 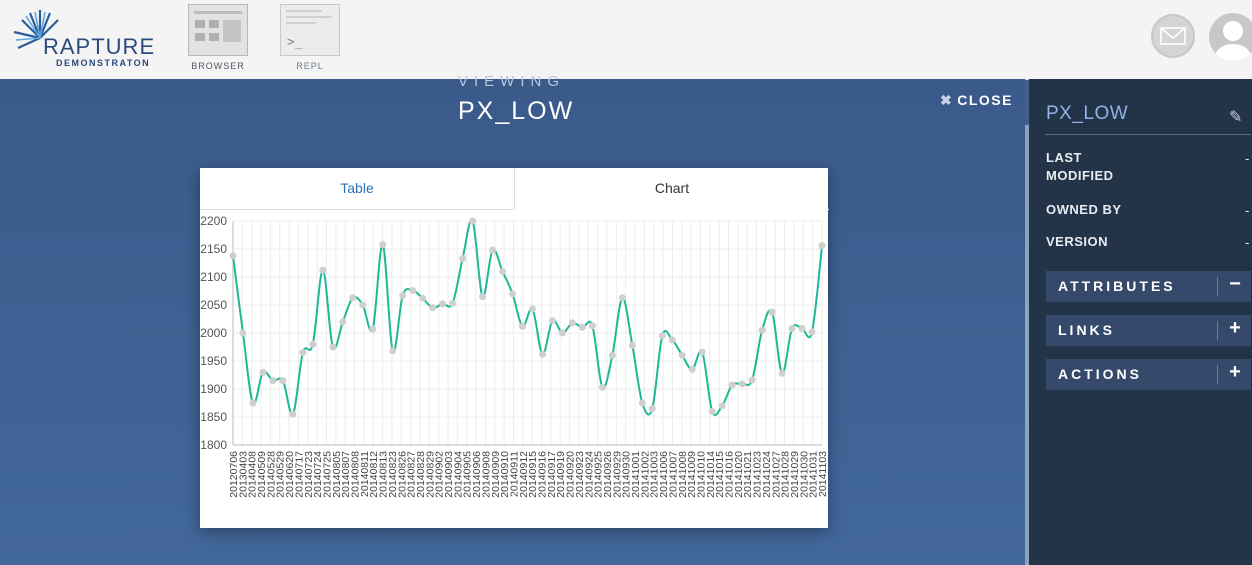 What do you see at coordinates (1148, 134) in the screenshot?
I see `divider` at bounding box center [1148, 134].